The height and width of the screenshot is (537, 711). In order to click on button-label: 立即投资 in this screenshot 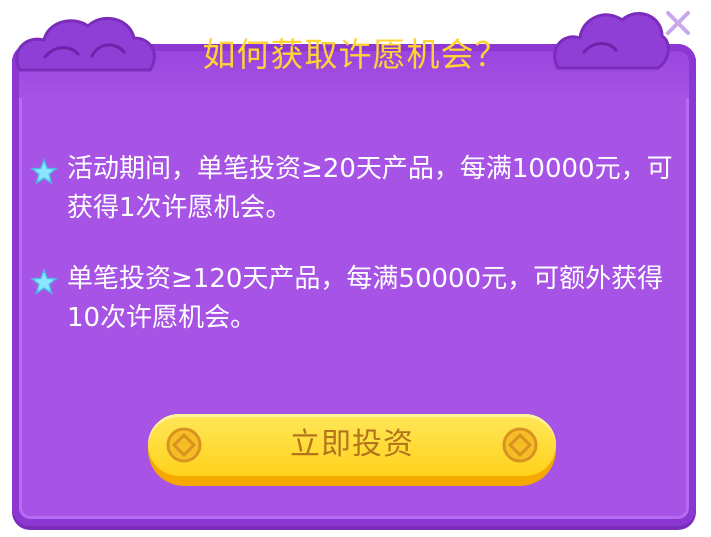, I will do `click(352, 444)`.